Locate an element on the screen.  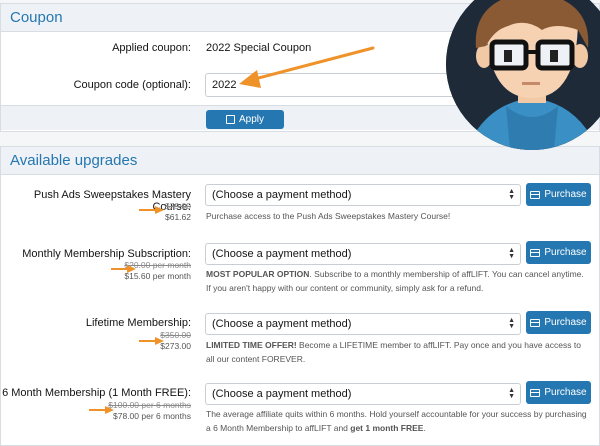
upgrades-title: Available upgrades is located at coordinates (300, 161).